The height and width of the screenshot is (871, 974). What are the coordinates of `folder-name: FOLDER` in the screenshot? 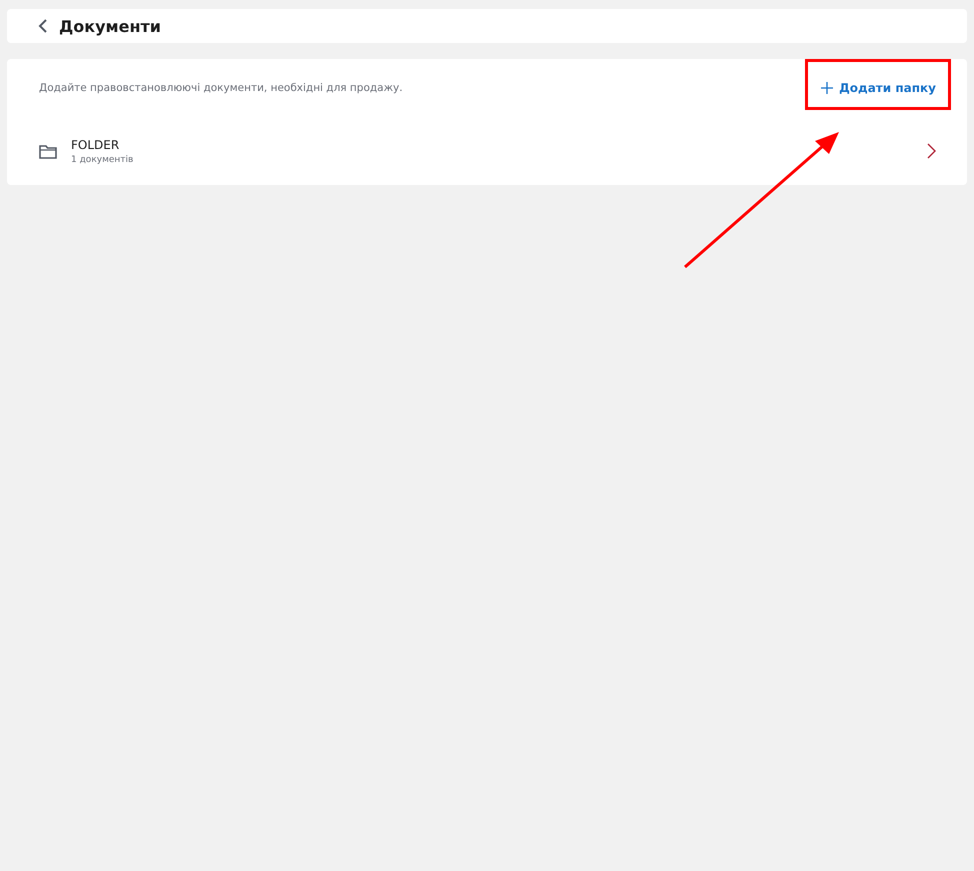 It's located at (492, 145).